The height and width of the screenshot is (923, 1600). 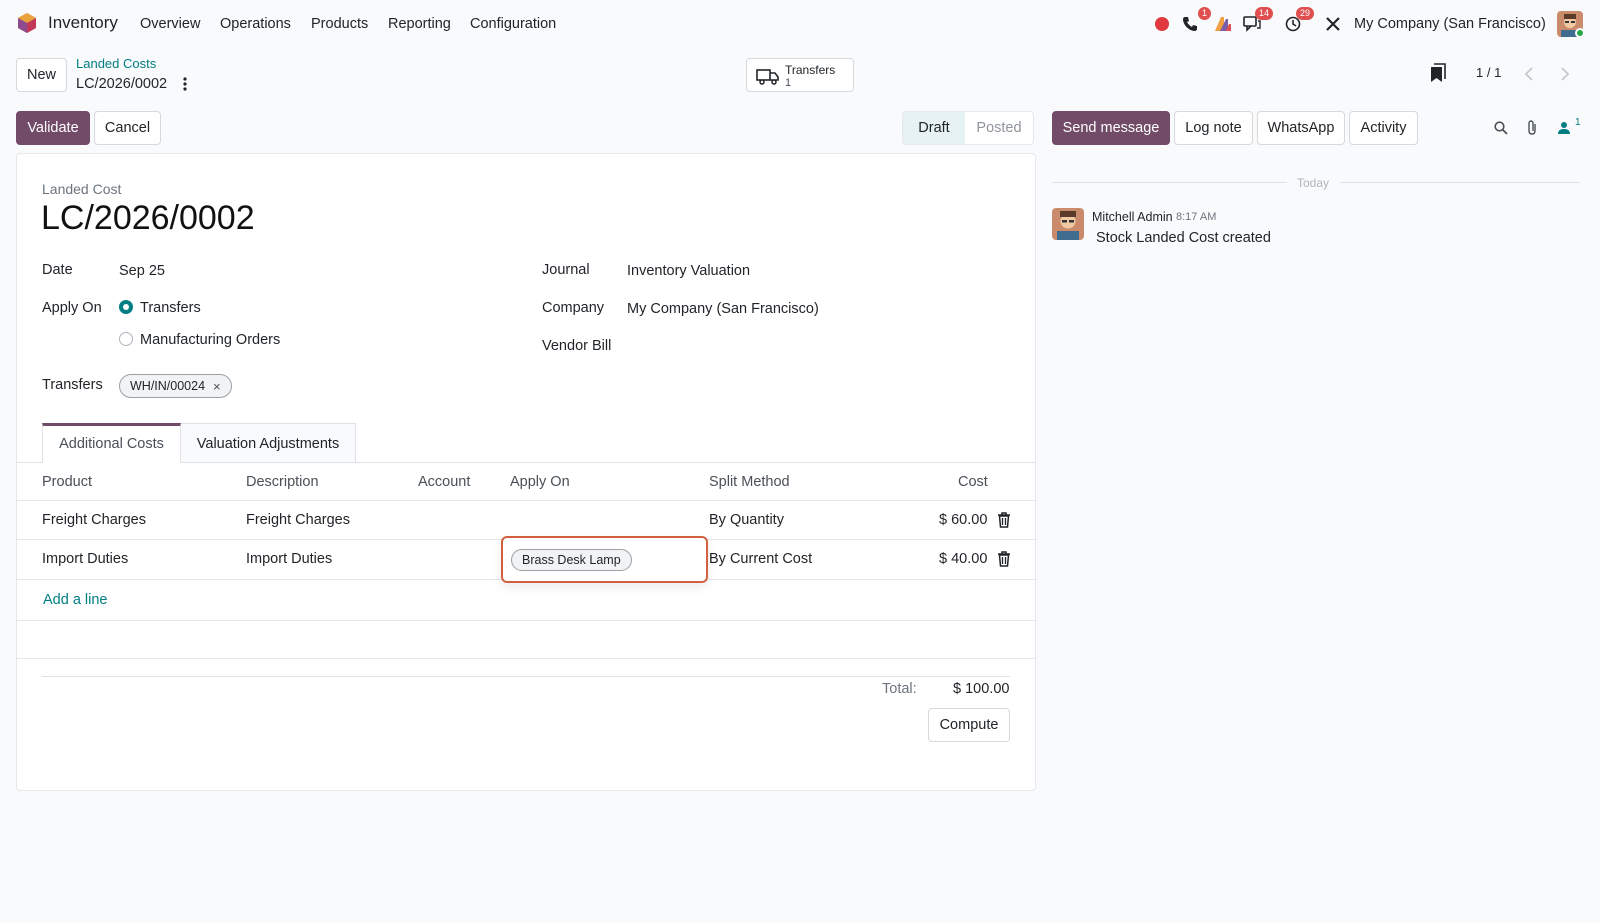 I want to click on activity-clock-icon: 29, so click(x=1298, y=20).